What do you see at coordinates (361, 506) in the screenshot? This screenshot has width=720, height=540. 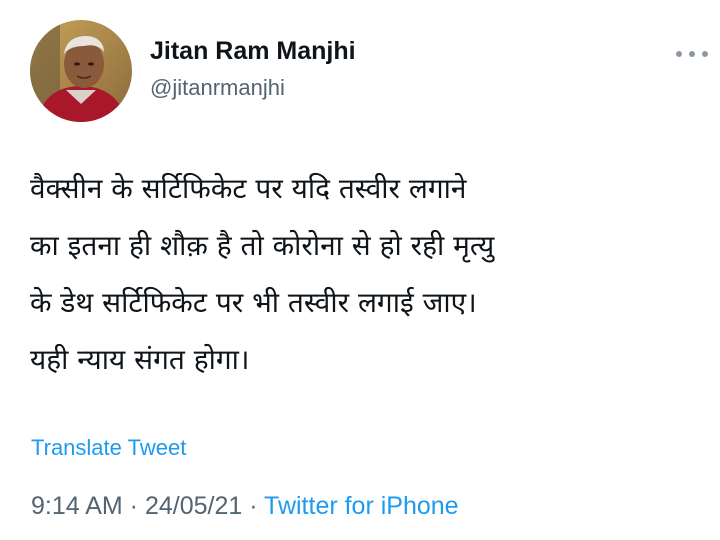 I see `tweet-source-link: Twitter for iPhone` at bounding box center [361, 506].